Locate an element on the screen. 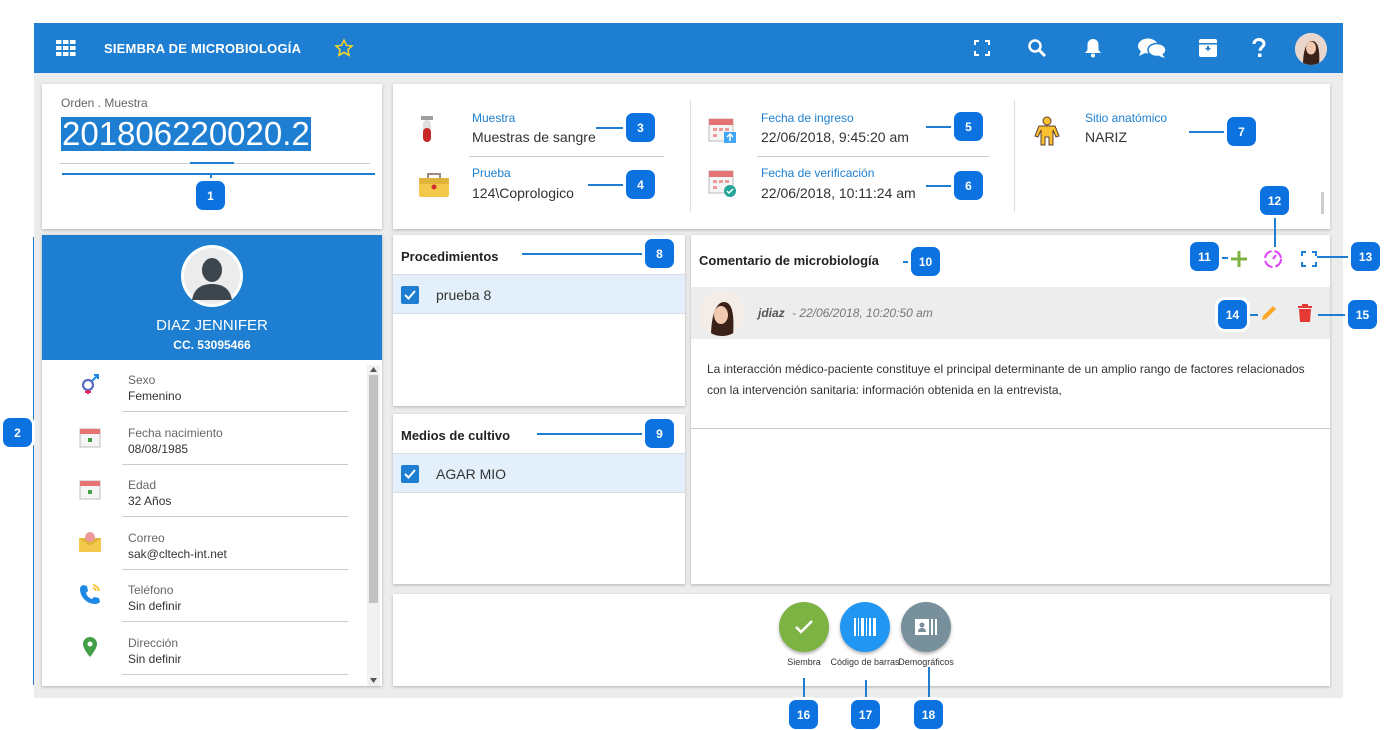 This screenshot has width=1388, height=730. delete-trash-icon is located at coordinates (1305, 313).